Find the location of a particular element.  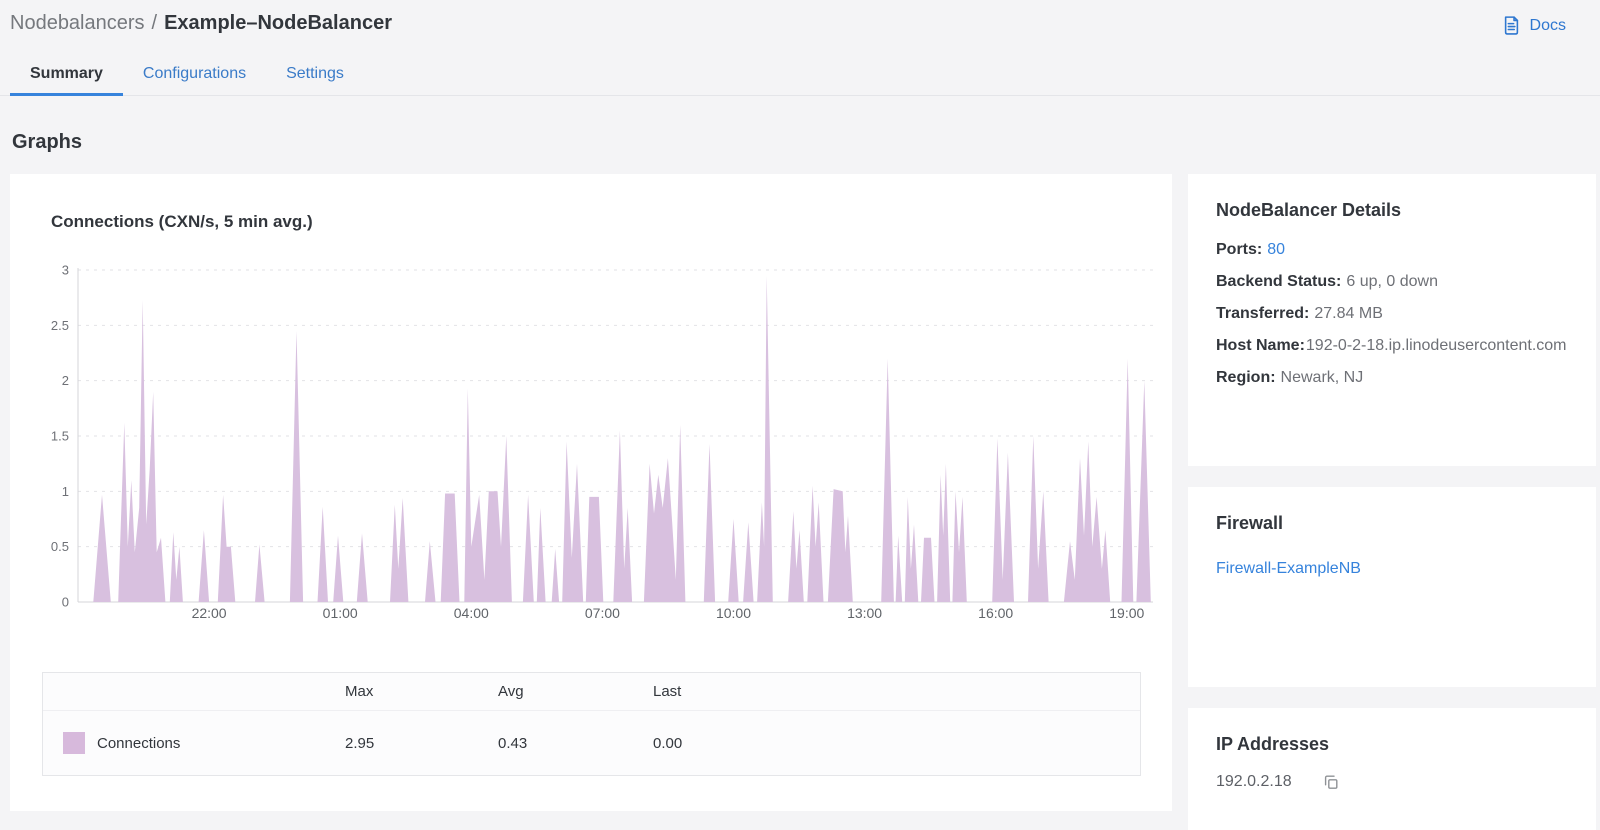

svg-text: 13:00 is located at coordinates (864, 613).